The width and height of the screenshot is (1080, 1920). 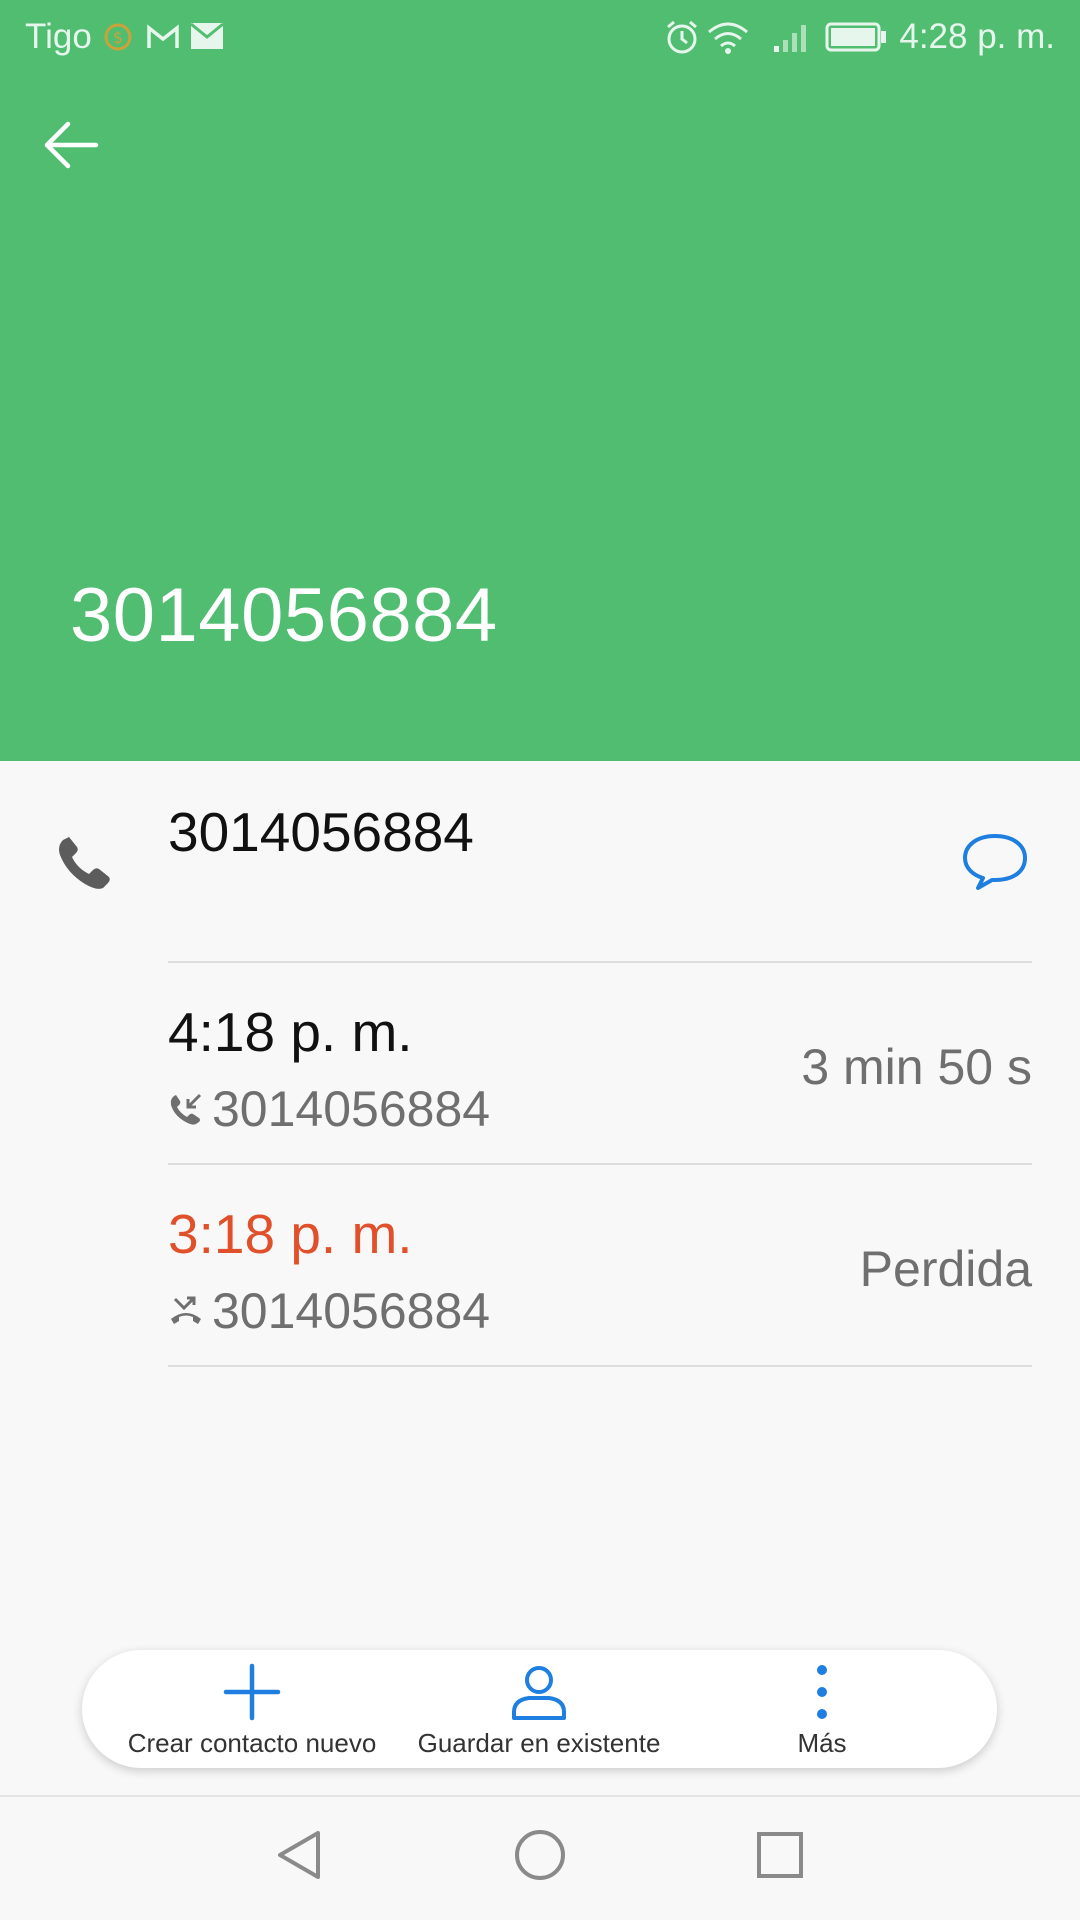 I want to click on create-contact-button: Crear contacto nuevo, so click(x=252, y=1709).